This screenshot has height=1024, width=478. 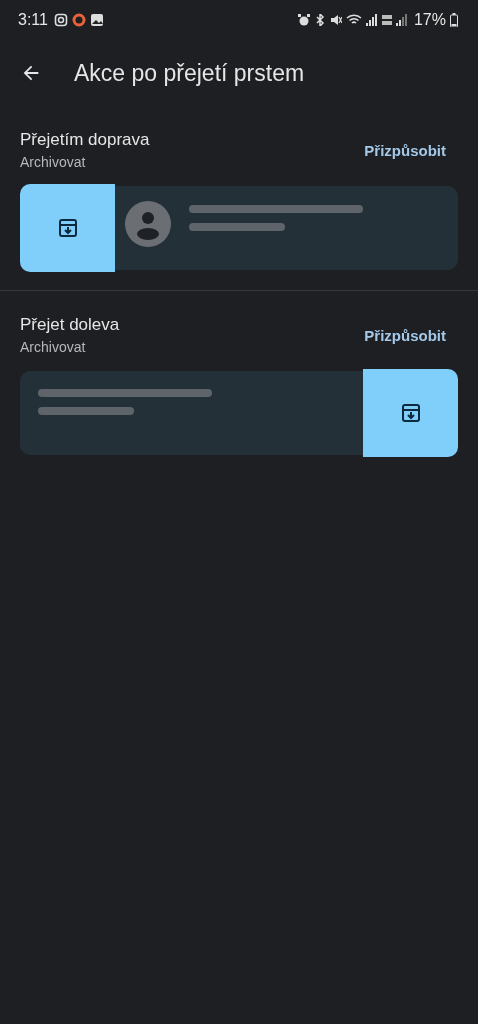 What do you see at coordinates (70, 325) in the screenshot?
I see `section-title: Přejet doleva` at bounding box center [70, 325].